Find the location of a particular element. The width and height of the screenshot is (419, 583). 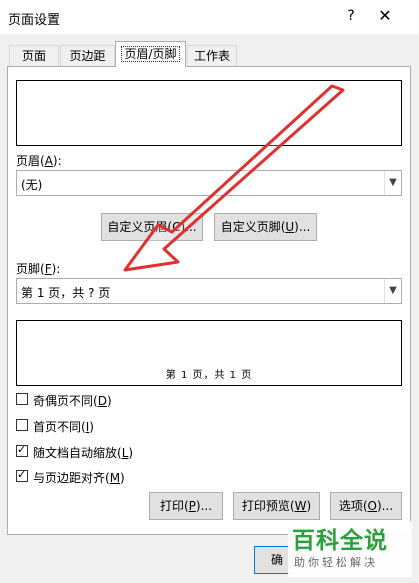

footer-preview-text: 第 1 页，共 1 页 is located at coordinates (209, 375).